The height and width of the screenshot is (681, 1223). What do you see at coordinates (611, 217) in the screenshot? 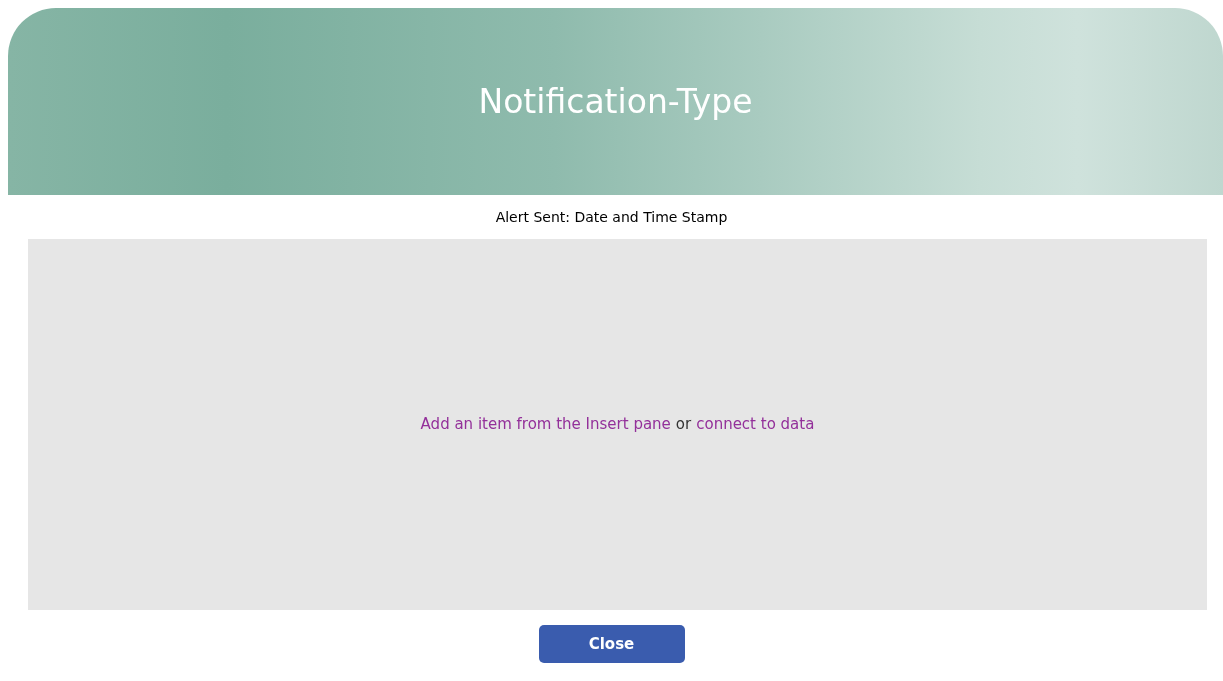
I see `subtitle: Alert Sent: Date and Time Stamp` at bounding box center [611, 217].